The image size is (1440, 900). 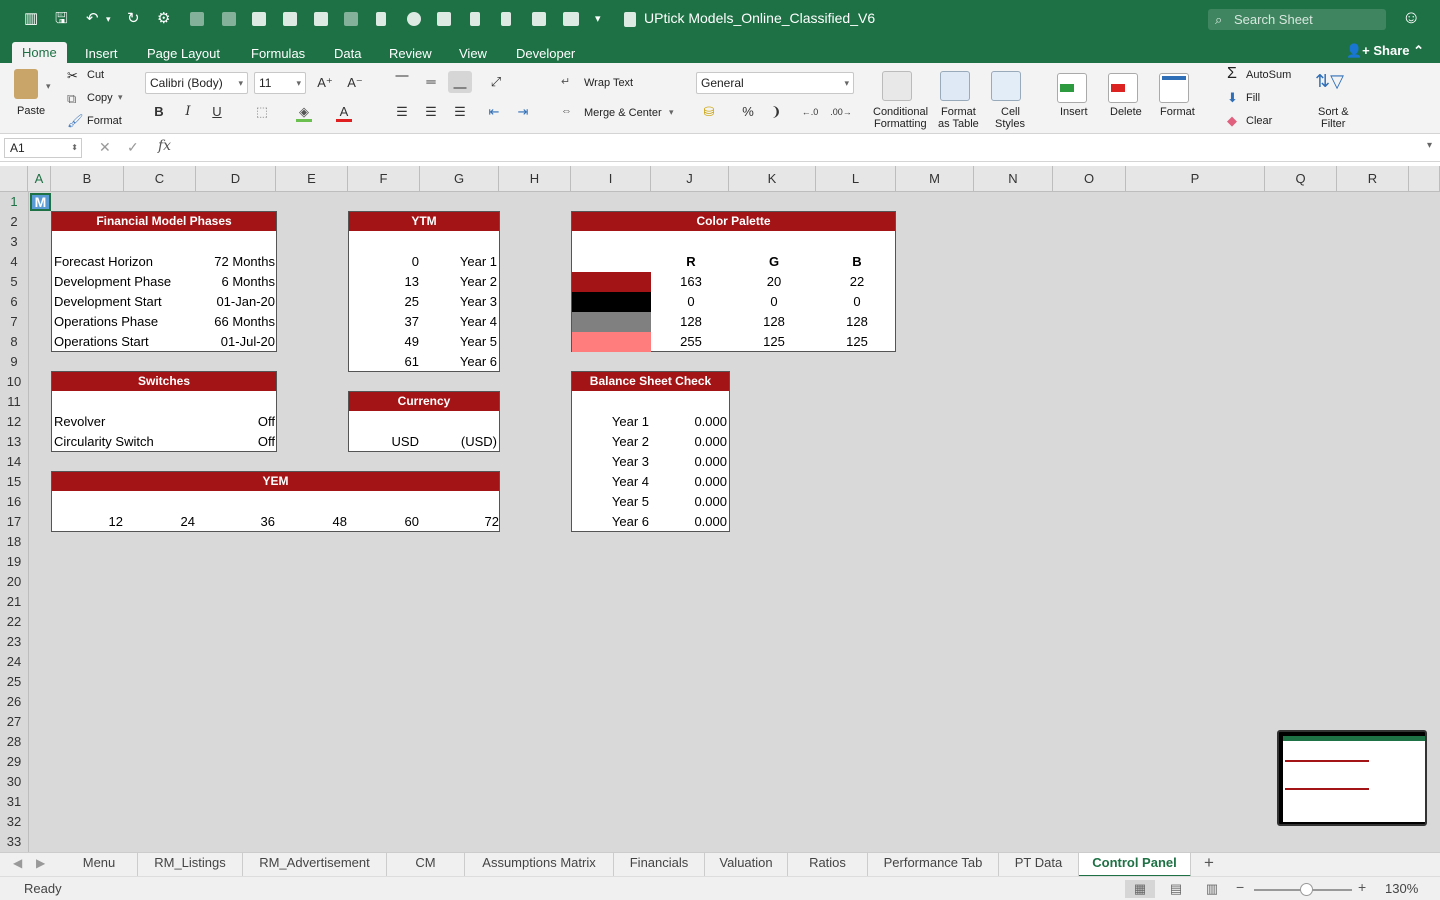 What do you see at coordinates (857, 342) in the screenshot?
I see `palette-b: 125` at bounding box center [857, 342].